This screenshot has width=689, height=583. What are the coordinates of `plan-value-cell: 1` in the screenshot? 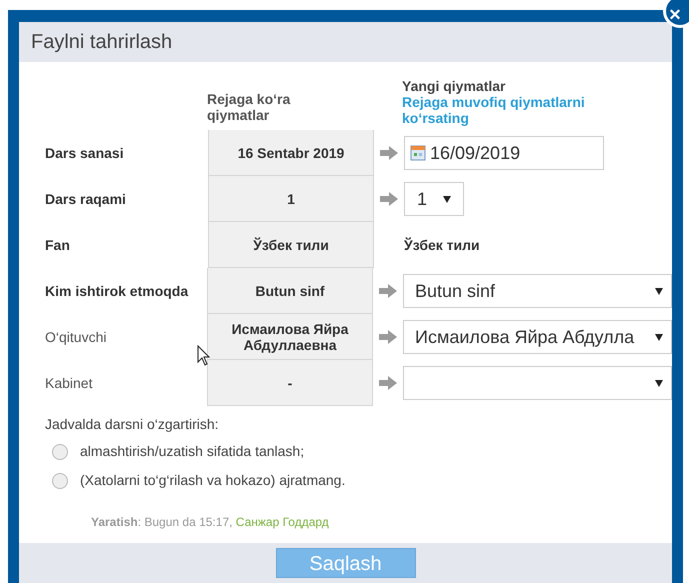 It's located at (291, 199).